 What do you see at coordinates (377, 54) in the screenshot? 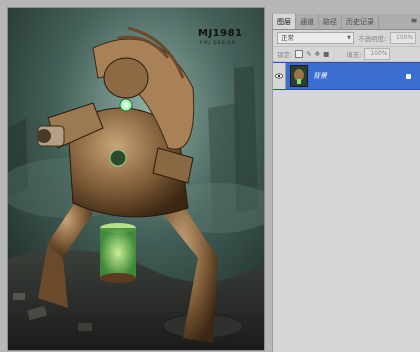
I see `fill-field: 100%` at bounding box center [377, 54].